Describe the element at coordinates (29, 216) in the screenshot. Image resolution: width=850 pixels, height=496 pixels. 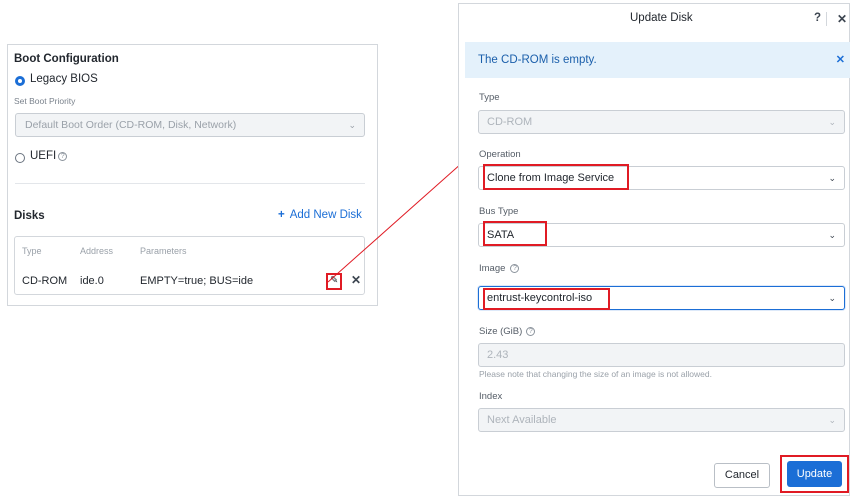
I see `disks-title: Disks` at that location.